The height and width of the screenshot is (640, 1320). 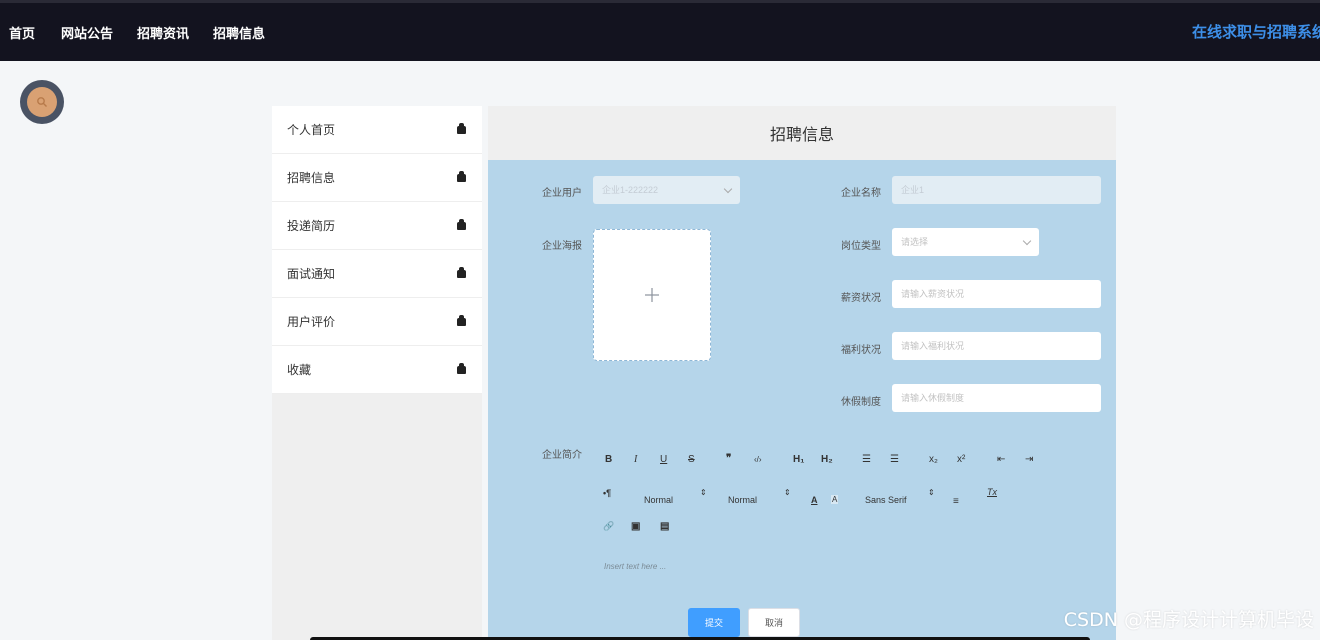 I want to click on size-select: Normal, so click(x=658, y=500).